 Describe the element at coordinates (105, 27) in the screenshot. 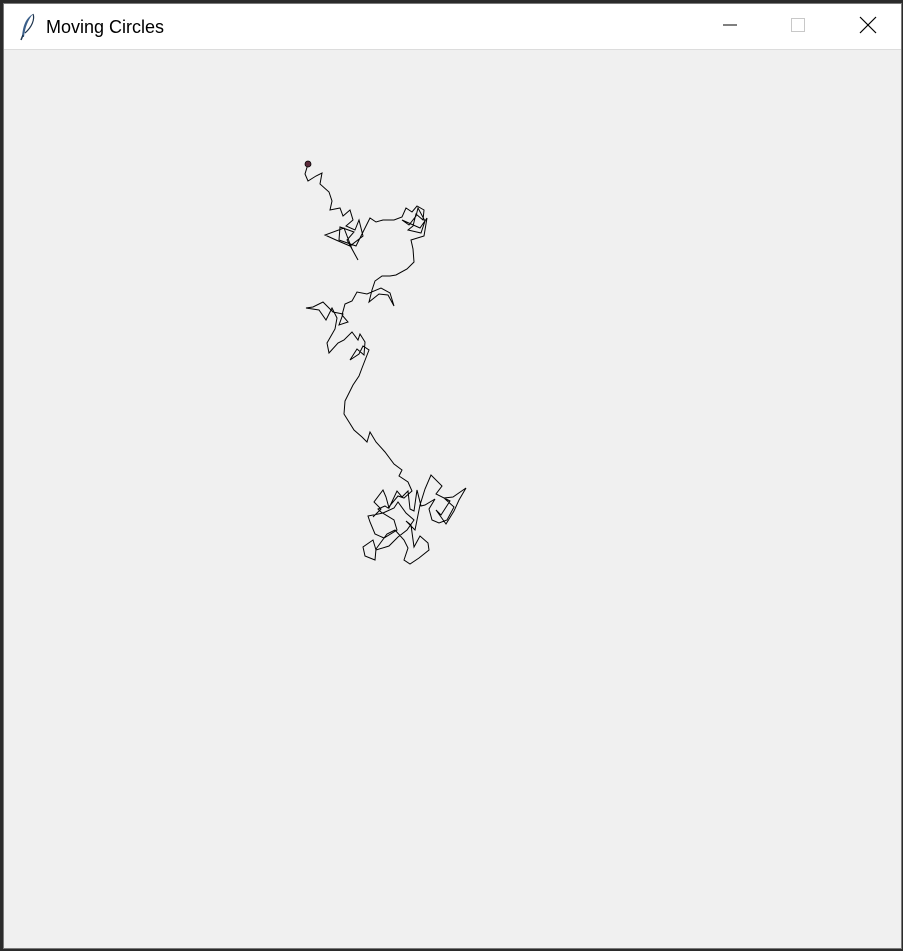

I see `window-title: Moving Circles` at that location.